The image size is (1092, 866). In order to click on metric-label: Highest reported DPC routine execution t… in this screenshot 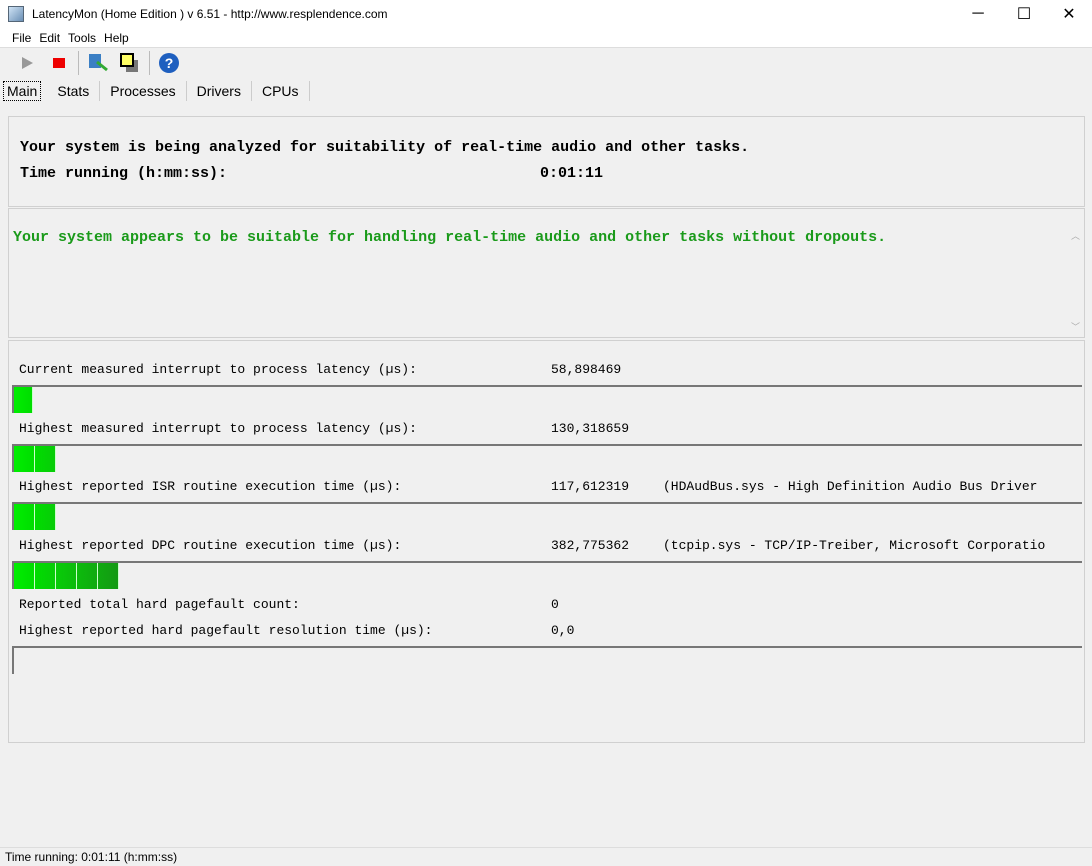, I will do `click(210, 545)`.